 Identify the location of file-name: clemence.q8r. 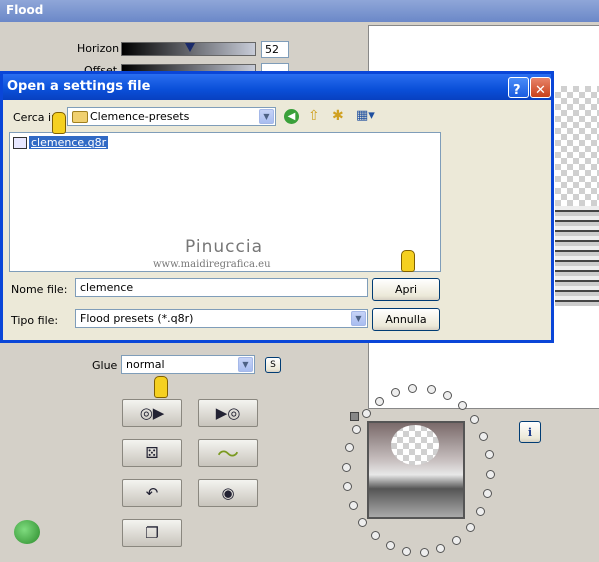
(69, 142).